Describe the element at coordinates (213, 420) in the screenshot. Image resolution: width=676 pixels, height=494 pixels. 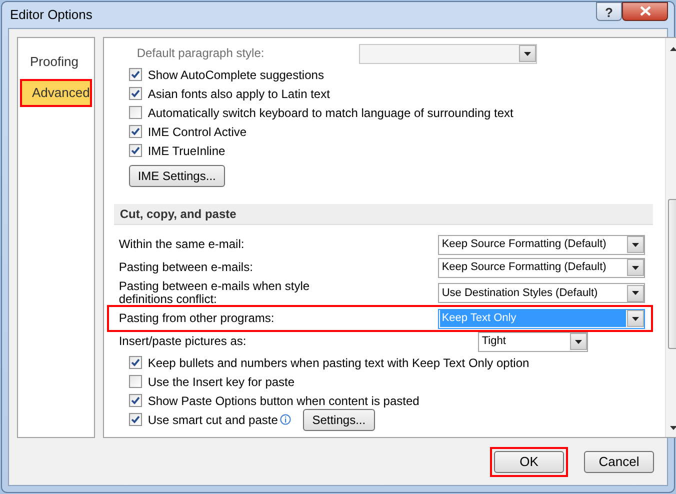
I see `checkbox-label: Use smart cut and paste` at that location.